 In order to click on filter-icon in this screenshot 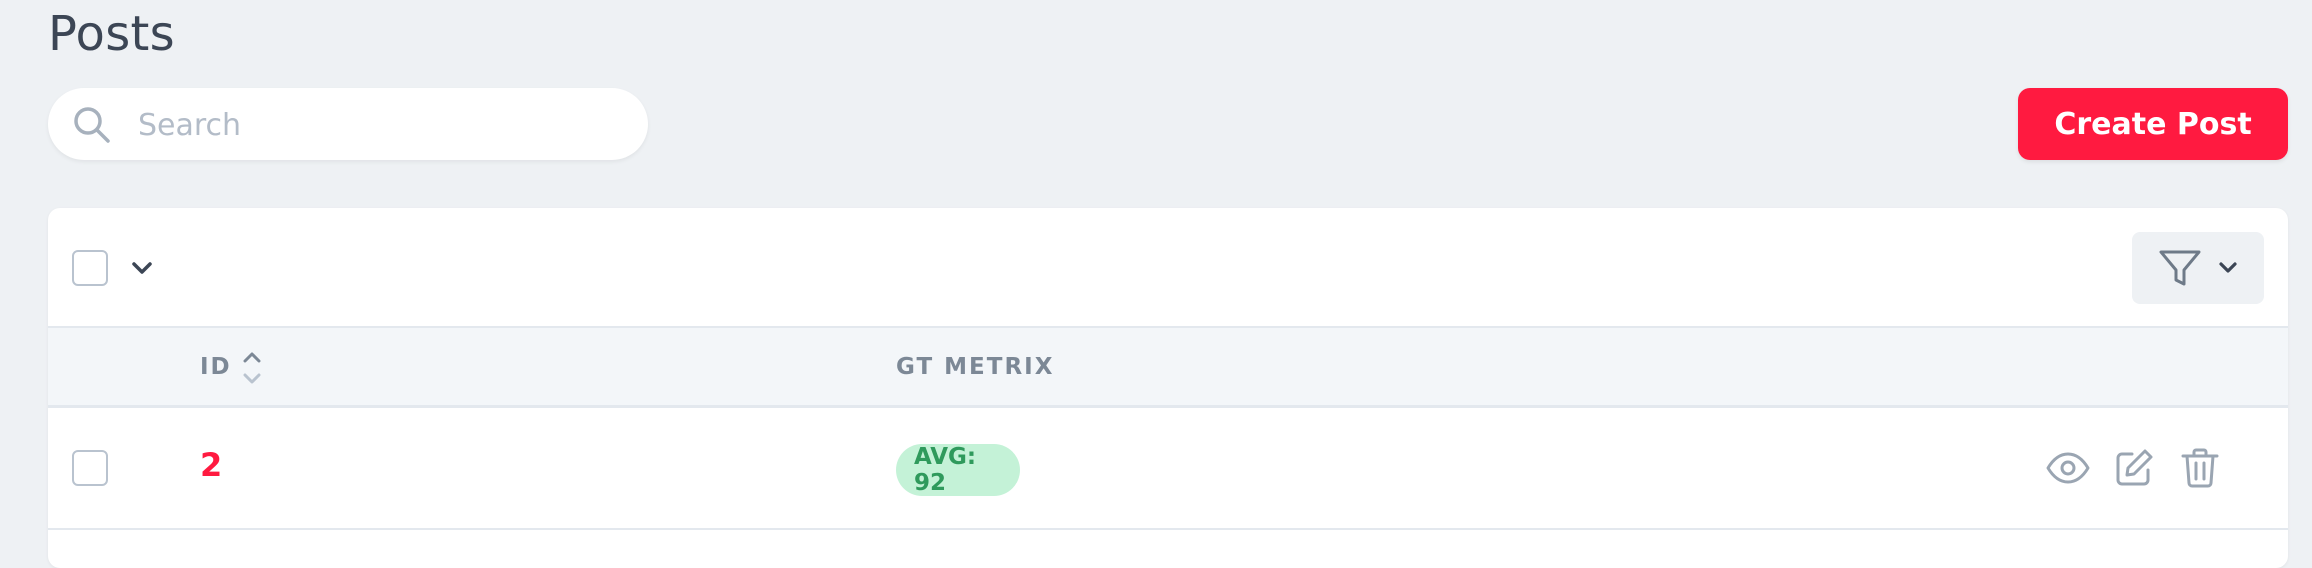, I will do `click(2180, 268)`.